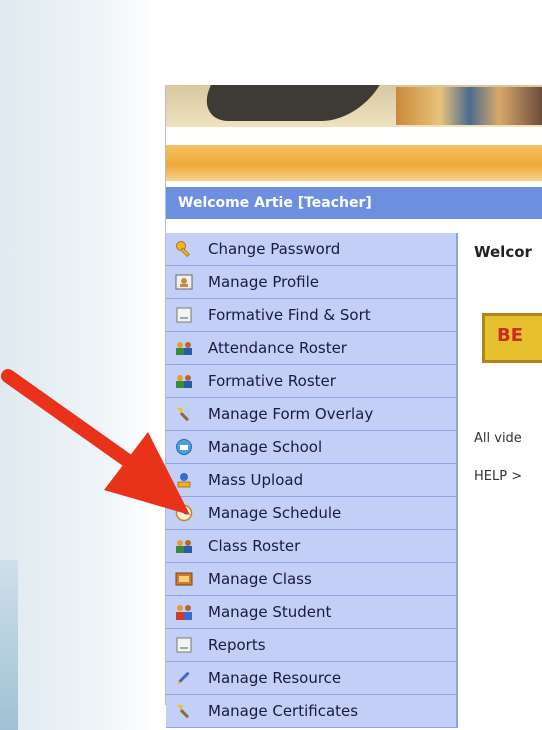 The height and width of the screenshot is (730, 542). What do you see at coordinates (283, 711) in the screenshot?
I see `sidebar-item-label: Manage Certificates` at bounding box center [283, 711].